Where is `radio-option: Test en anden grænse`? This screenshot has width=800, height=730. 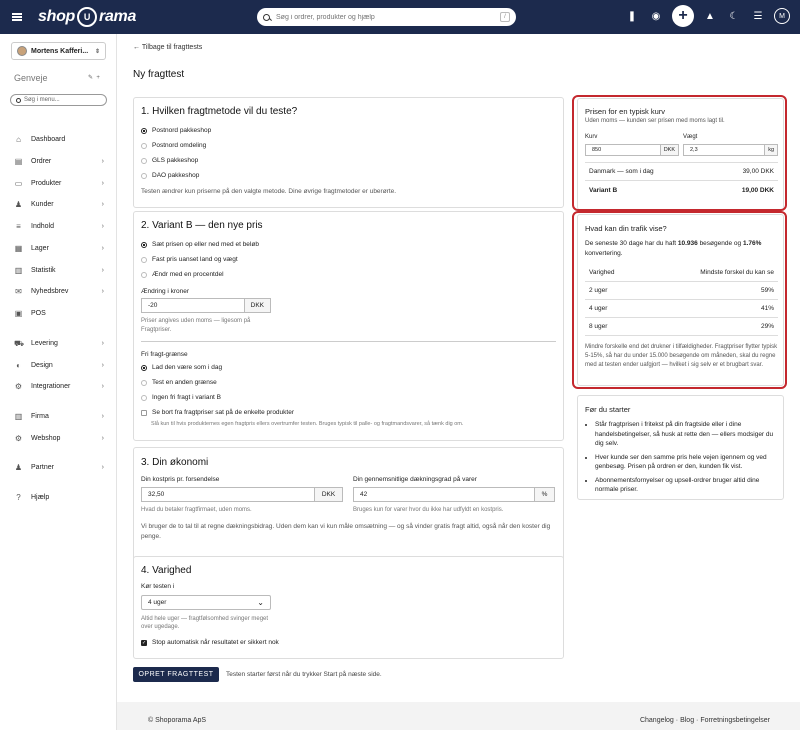
radio-option: Test en anden grænse is located at coordinates (181, 382).